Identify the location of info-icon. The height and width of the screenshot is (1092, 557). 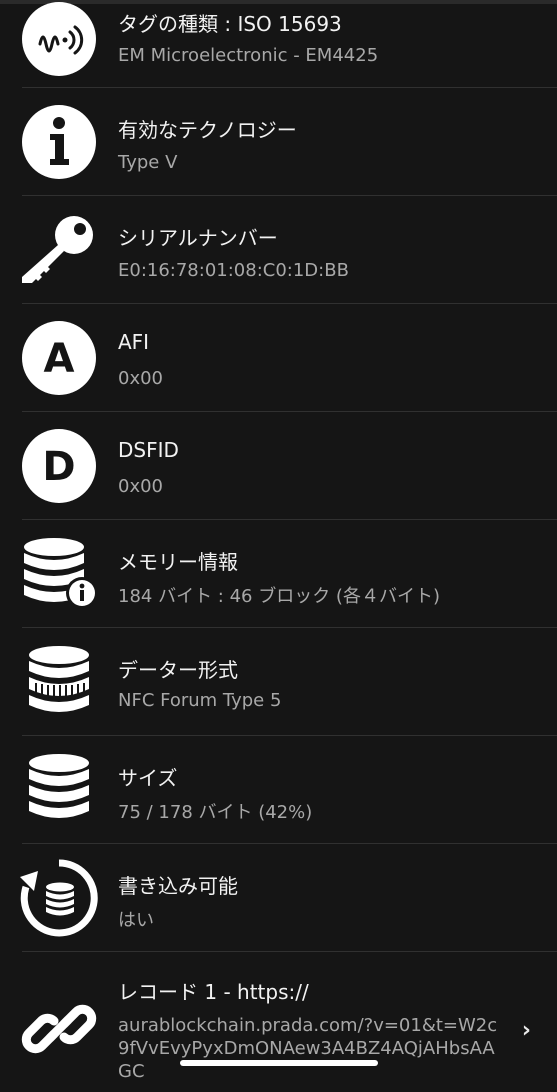
(59, 142).